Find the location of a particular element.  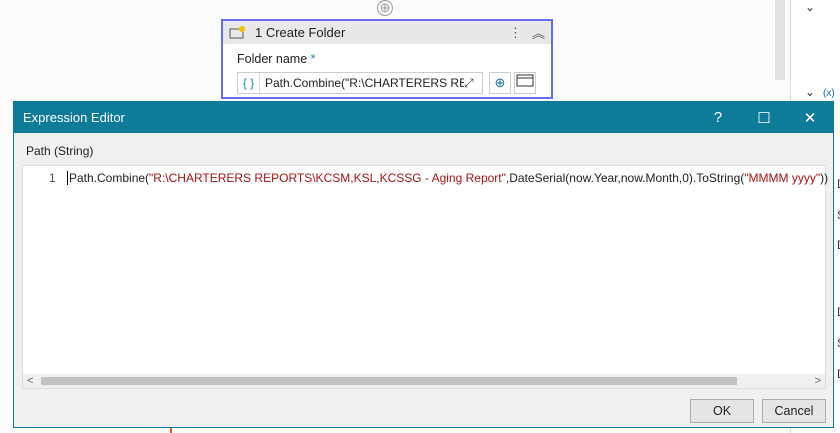

dialog-titlebar: Expression Editor ? ☐ ✕ is located at coordinates (423, 117).